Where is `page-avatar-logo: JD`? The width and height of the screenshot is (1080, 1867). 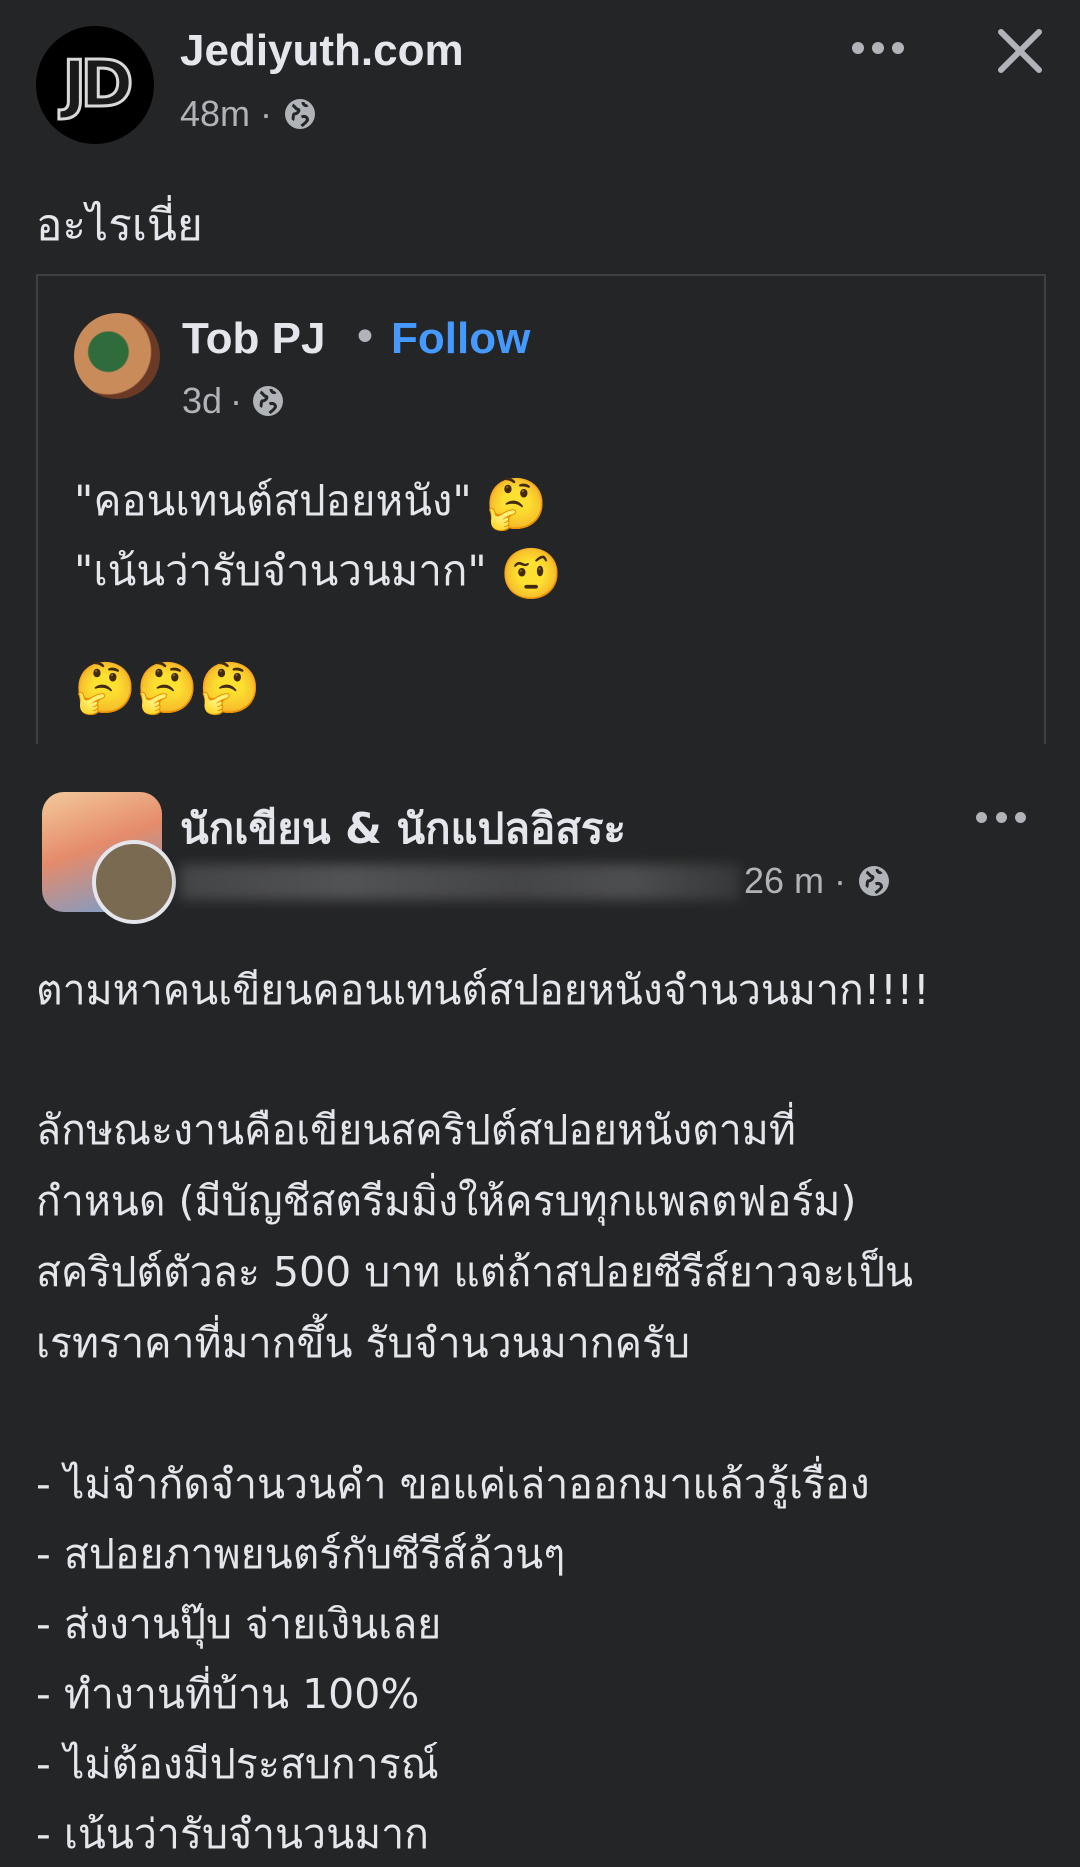 page-avatar-logo: JD is located at coordinates (98, 85).